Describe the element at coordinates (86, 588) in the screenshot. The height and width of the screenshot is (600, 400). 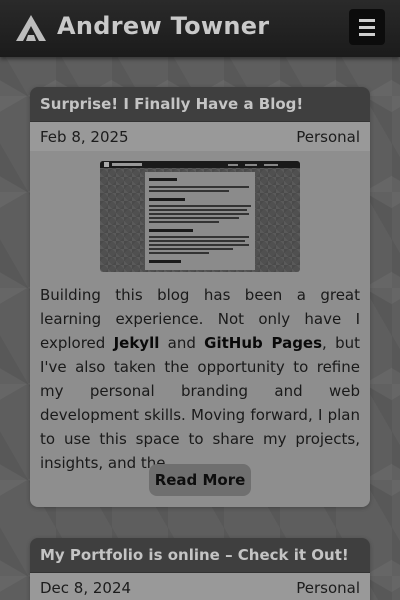
I see `post-date: Dec 8, 2024` at that location.